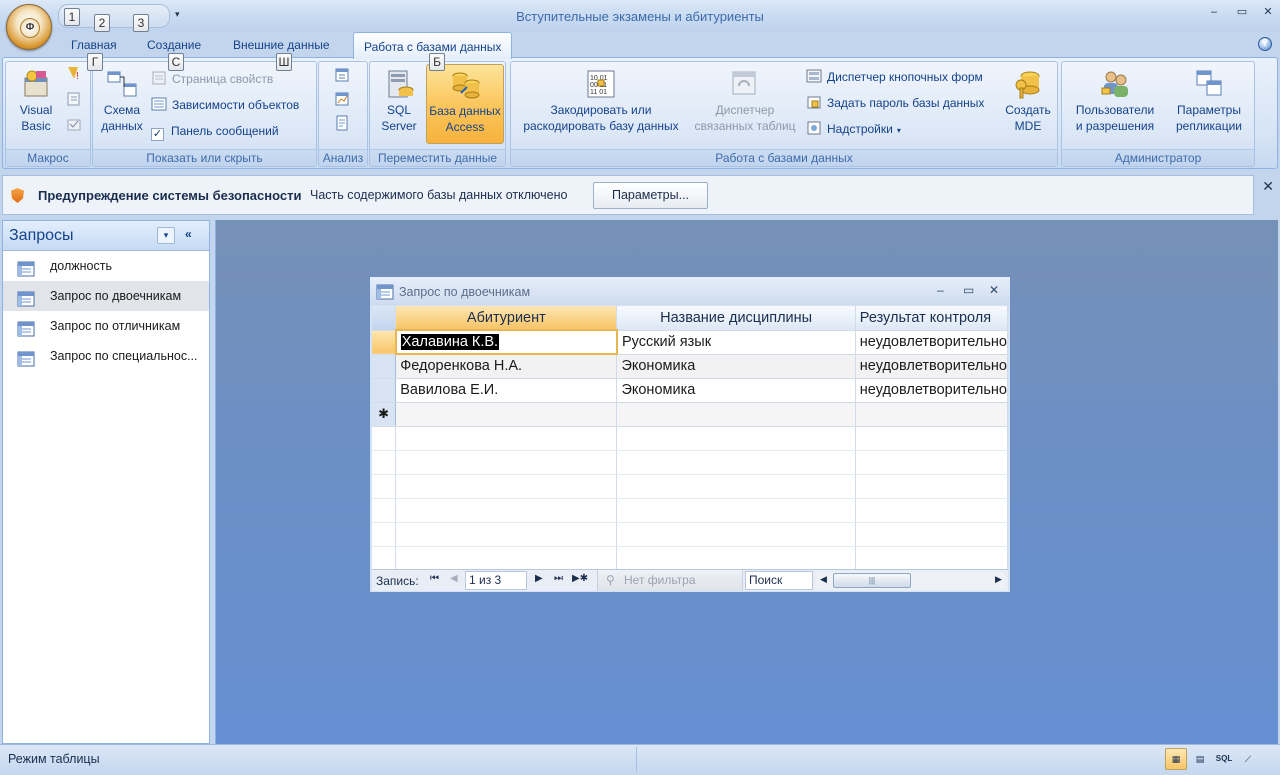  Describe the element at coordinates (940, 290) in the screenshot. I see `query-minimize-button: –` at that location.